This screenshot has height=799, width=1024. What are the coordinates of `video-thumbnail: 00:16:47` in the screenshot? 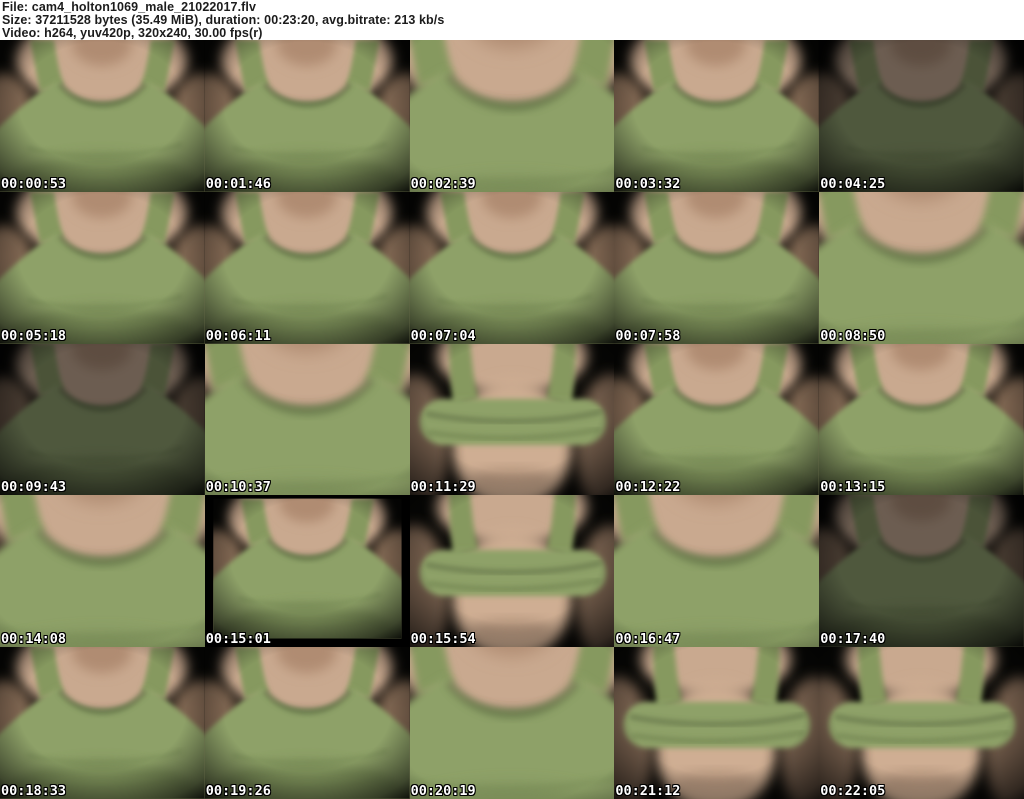 It's located at (717, 571).